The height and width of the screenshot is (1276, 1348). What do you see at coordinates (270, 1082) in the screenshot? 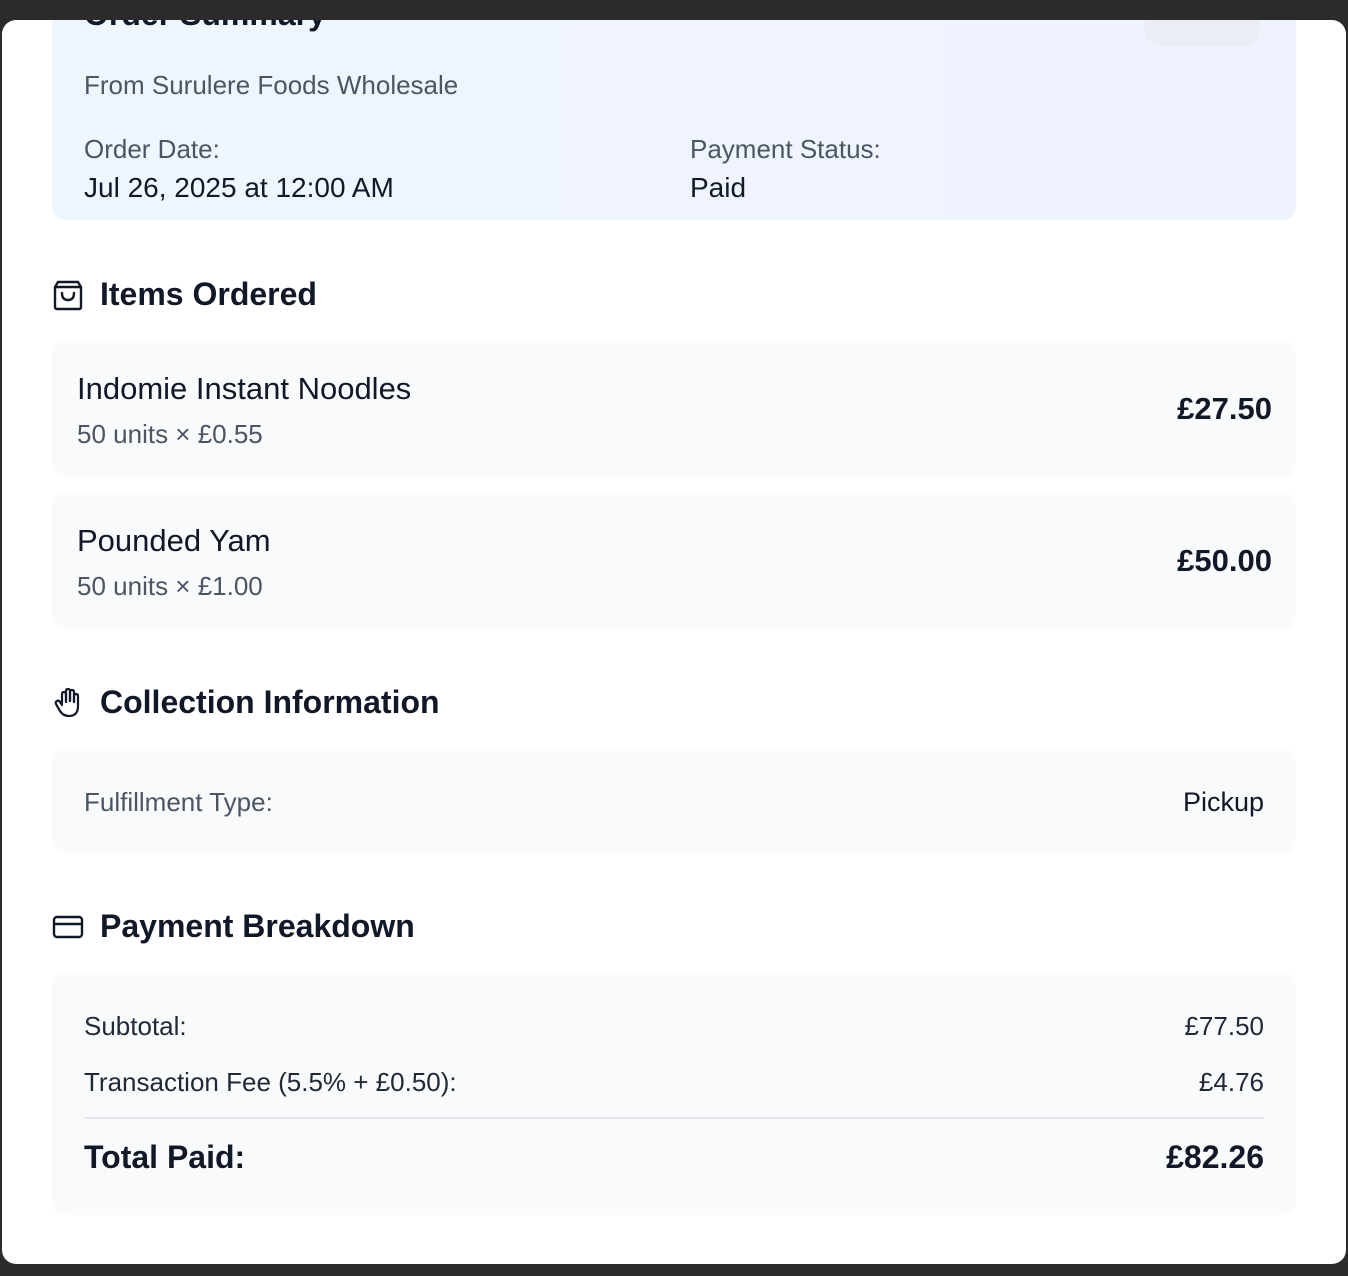
I see `transaction-fee-label: Transaction Fee (5.5% + £0.50):` at bounding box center [270, 1082].